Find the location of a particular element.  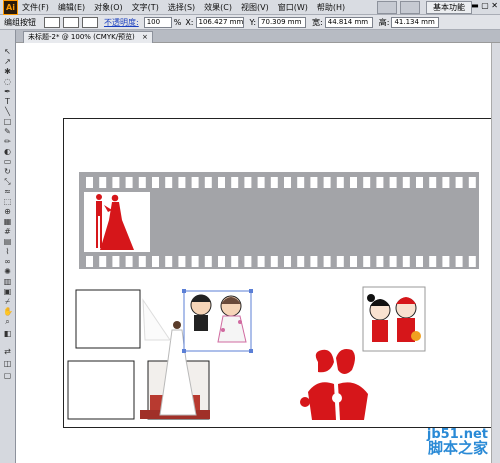

site-watermark: jb51.net 脚本之家 is located at coordinates (457, 442).